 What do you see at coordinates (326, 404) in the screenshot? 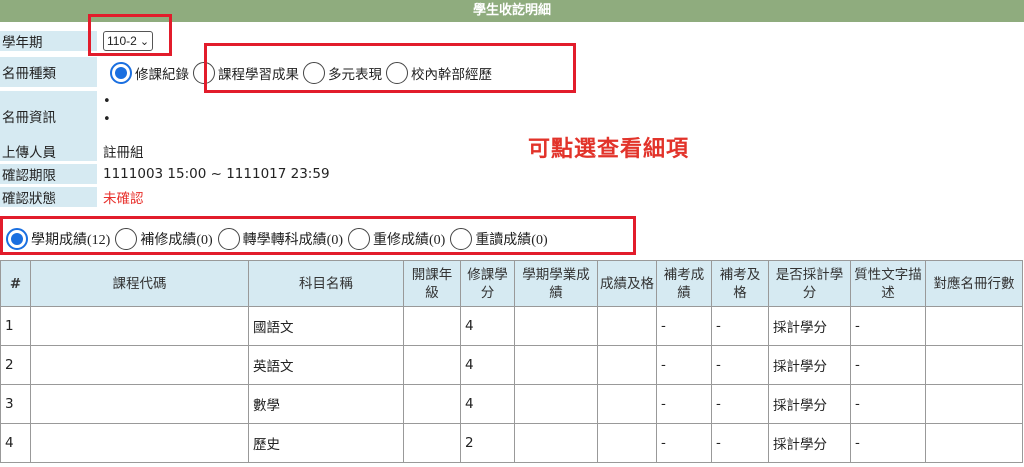
I see `table-cell: 數學` at bounding box center [326, 404].